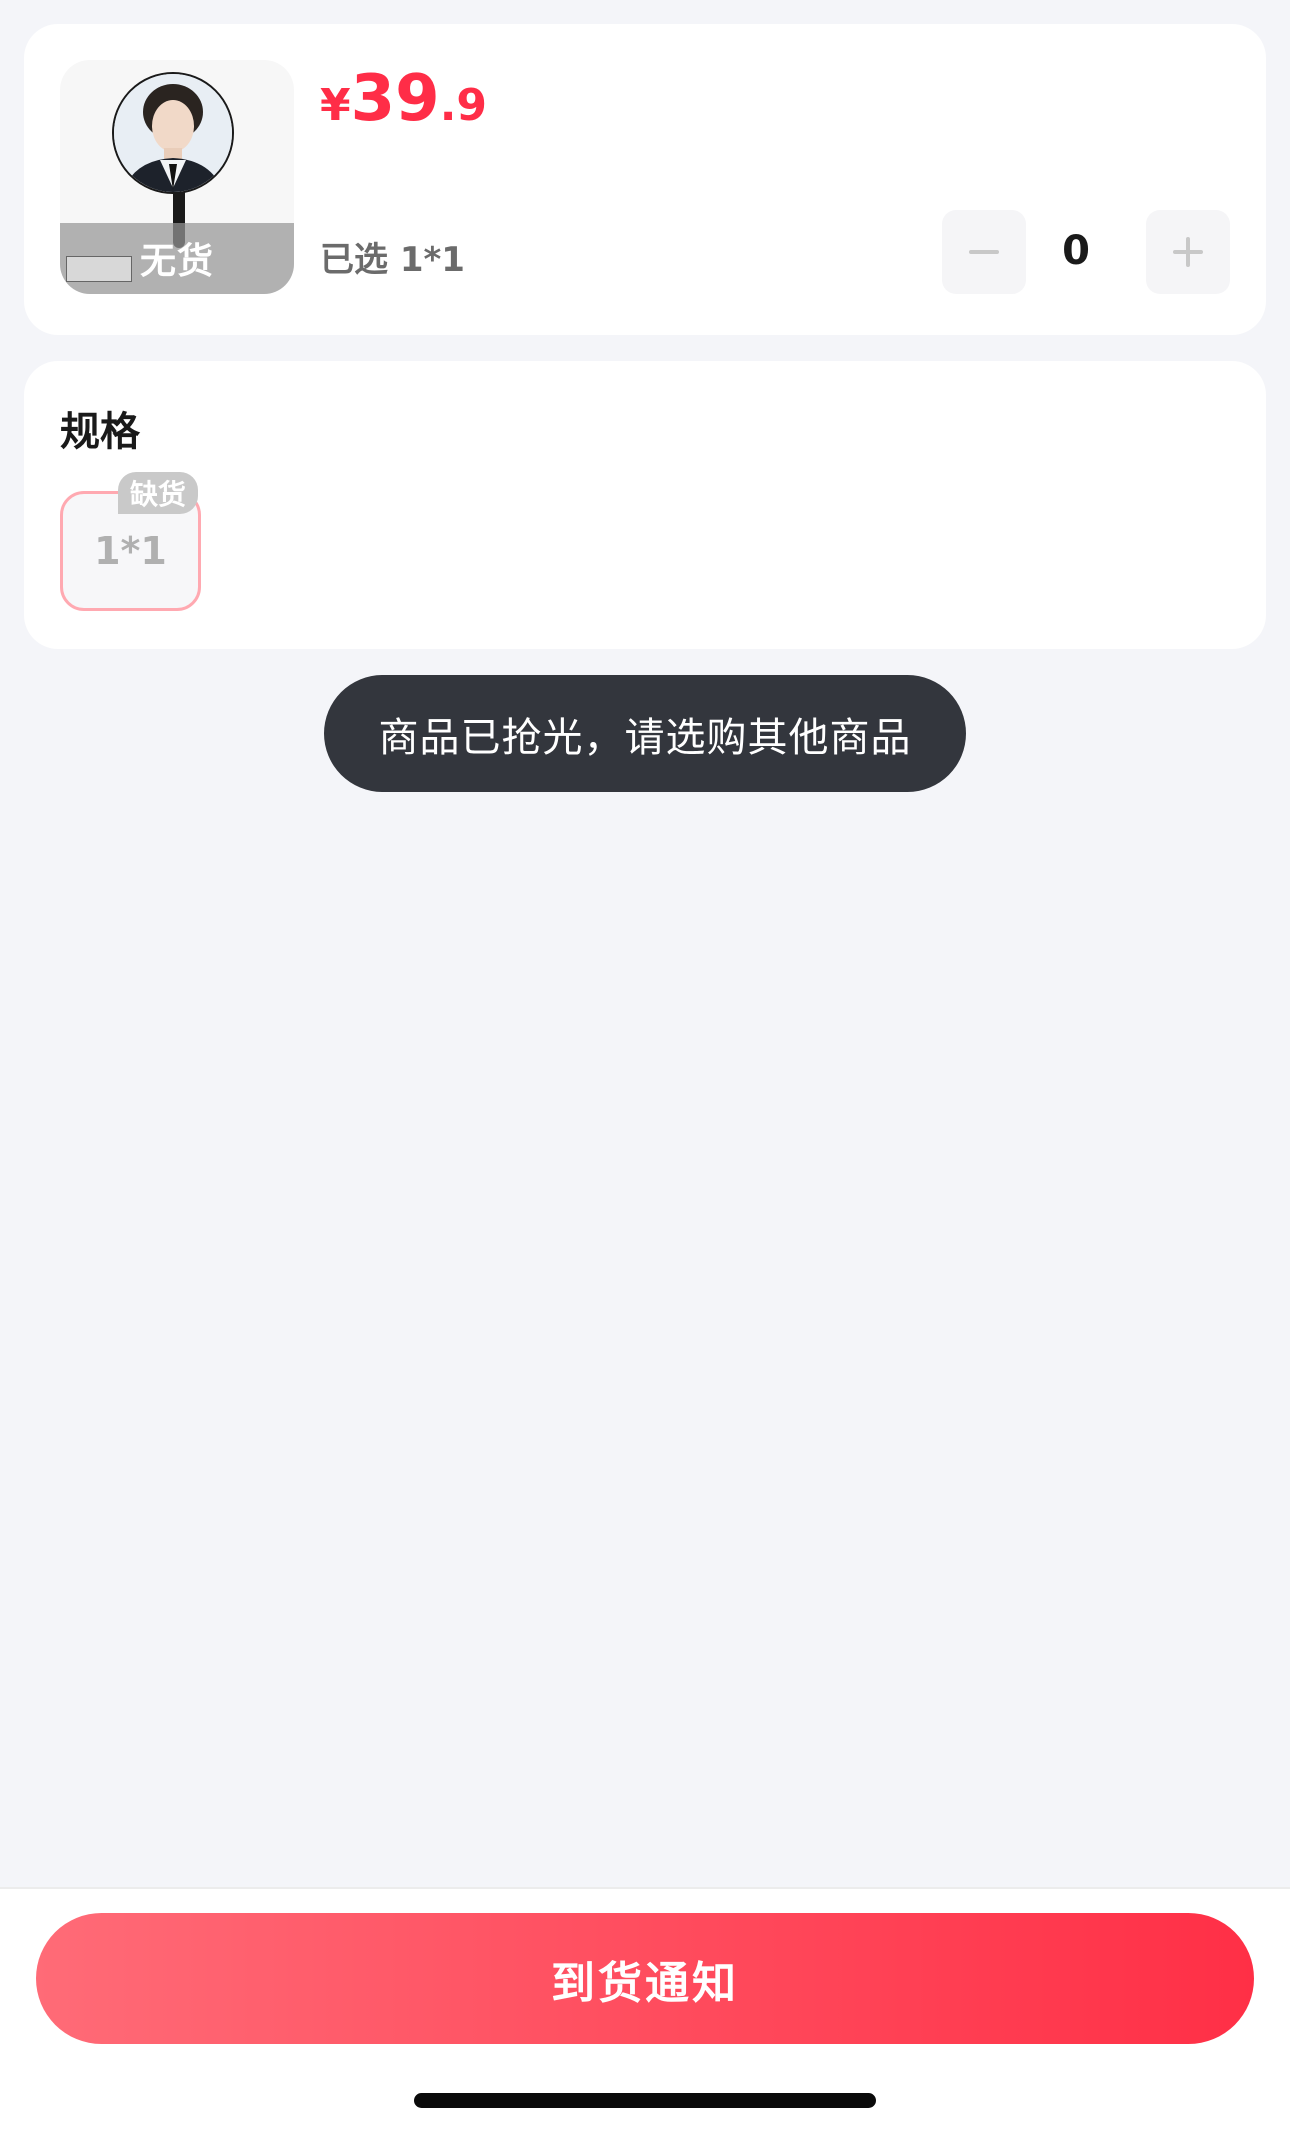  What do you see at coordinates (645, 1978) in the screenshot?
I see `arrival-notify-button: 到货通知` at bounding box center [645, 1978].